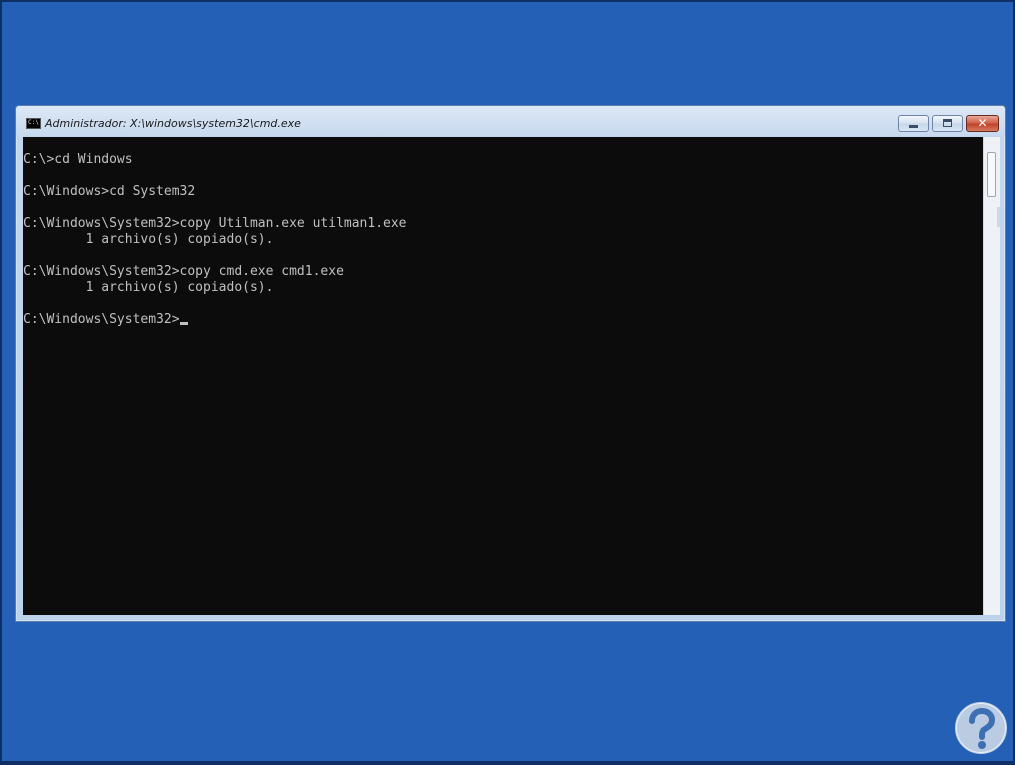 This screenshot has width=1015, height=765. I want to click on minimize-button, so click(913, 123).